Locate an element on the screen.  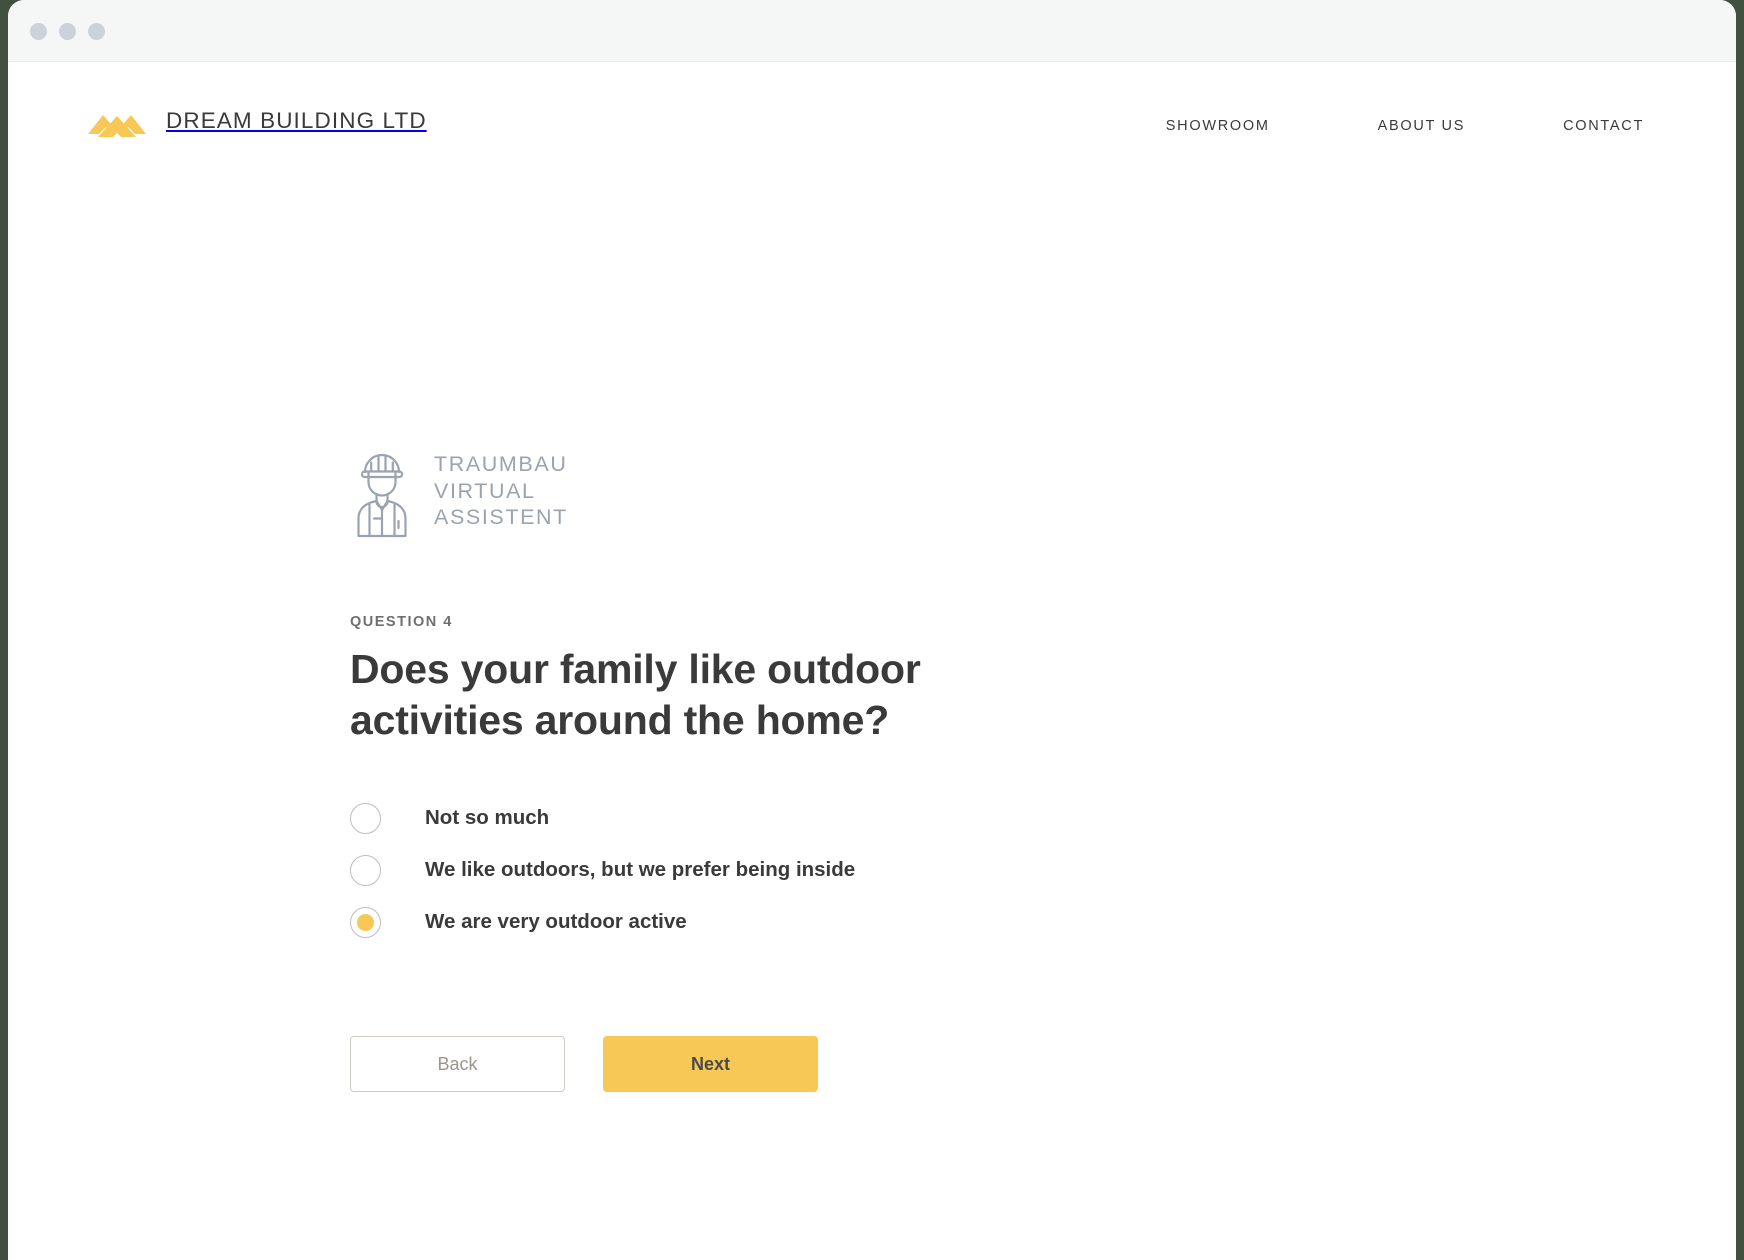
answer-option-label-0: Not so much is located at coordinates (487, 817).